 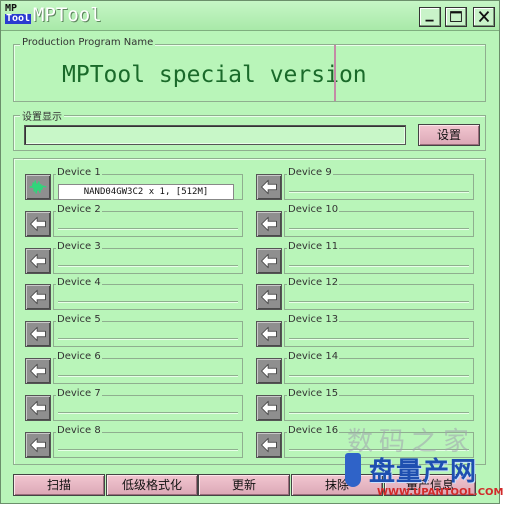 I want to click on device-1-status-signal-icon, so click(x=38, y=187).